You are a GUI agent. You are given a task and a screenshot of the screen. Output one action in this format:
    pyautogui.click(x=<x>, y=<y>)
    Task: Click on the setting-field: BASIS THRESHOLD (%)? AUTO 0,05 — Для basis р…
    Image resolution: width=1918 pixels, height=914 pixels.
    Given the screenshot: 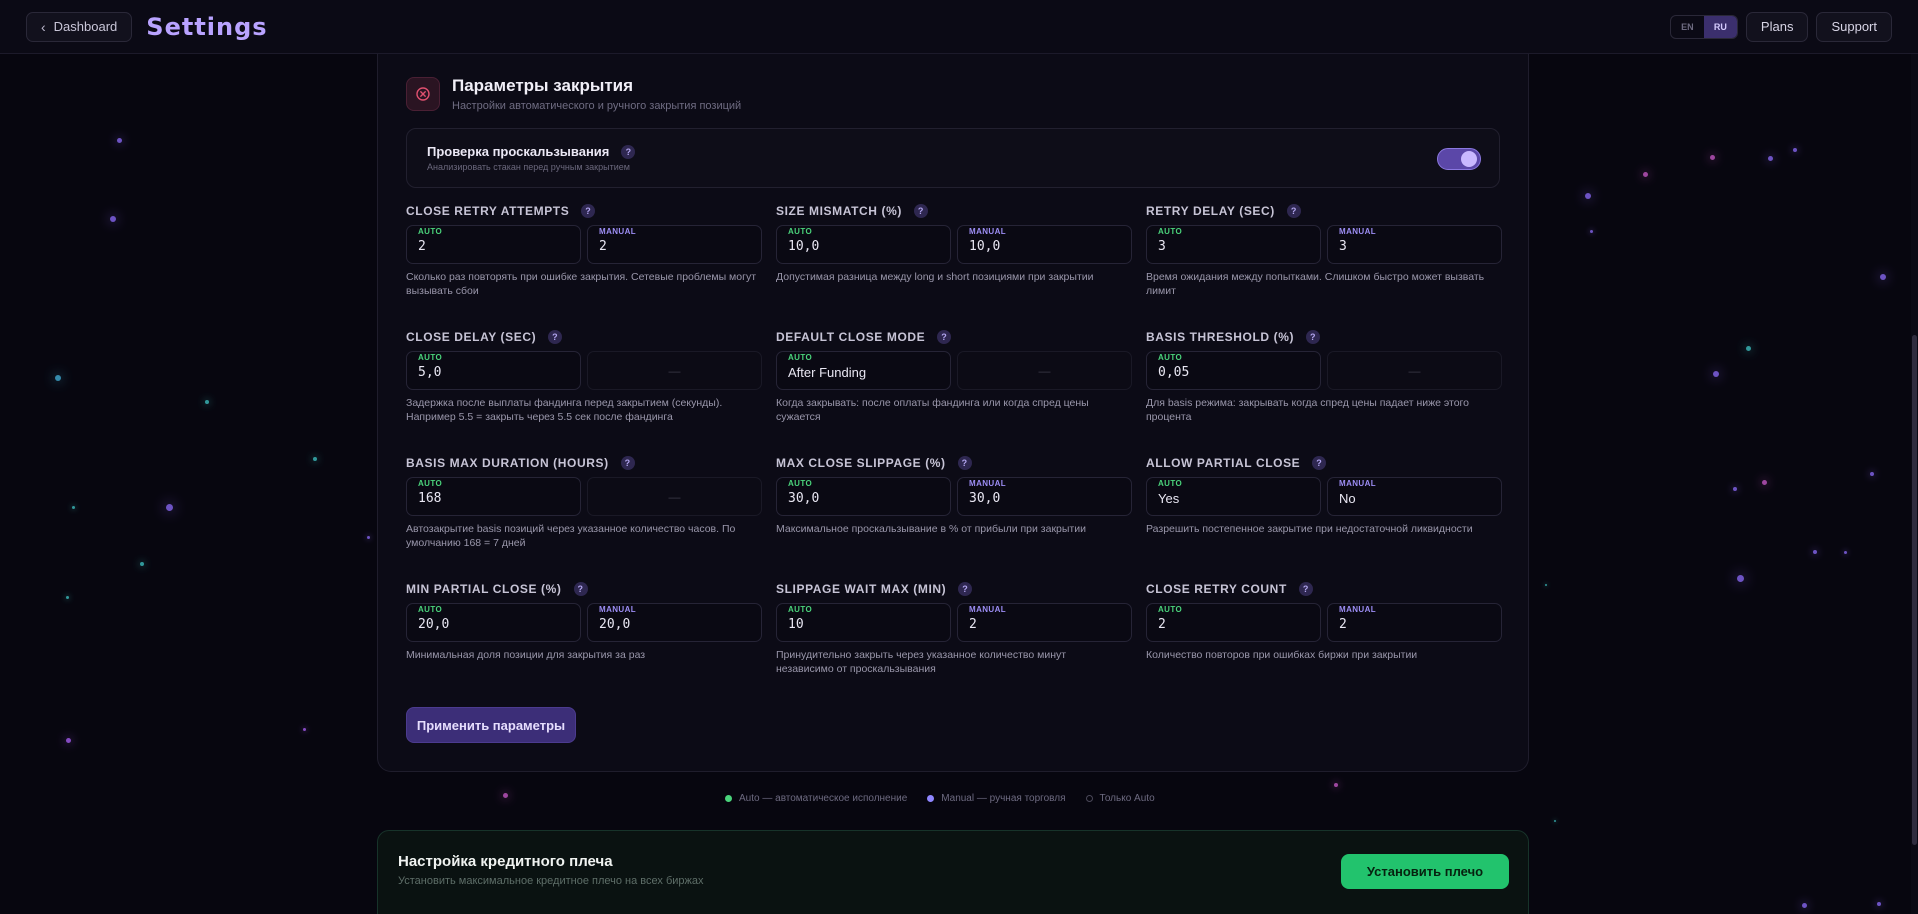 What is the action you would take?
    pyautogui.click(x=1324, y=376)
    